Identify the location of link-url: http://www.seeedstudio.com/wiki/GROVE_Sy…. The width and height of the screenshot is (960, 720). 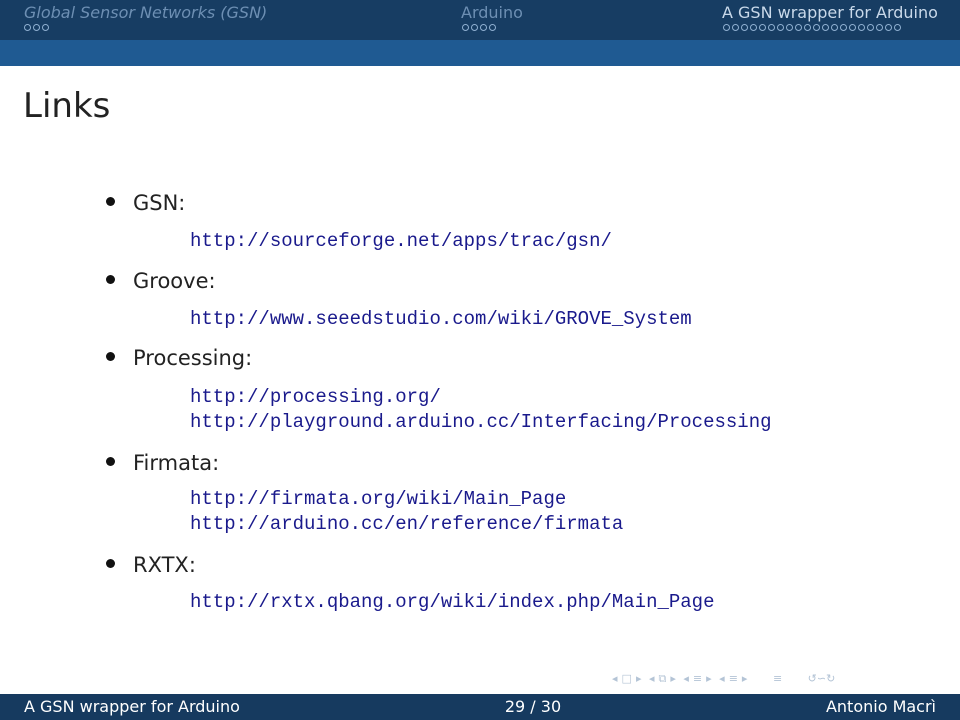
(441, 319).